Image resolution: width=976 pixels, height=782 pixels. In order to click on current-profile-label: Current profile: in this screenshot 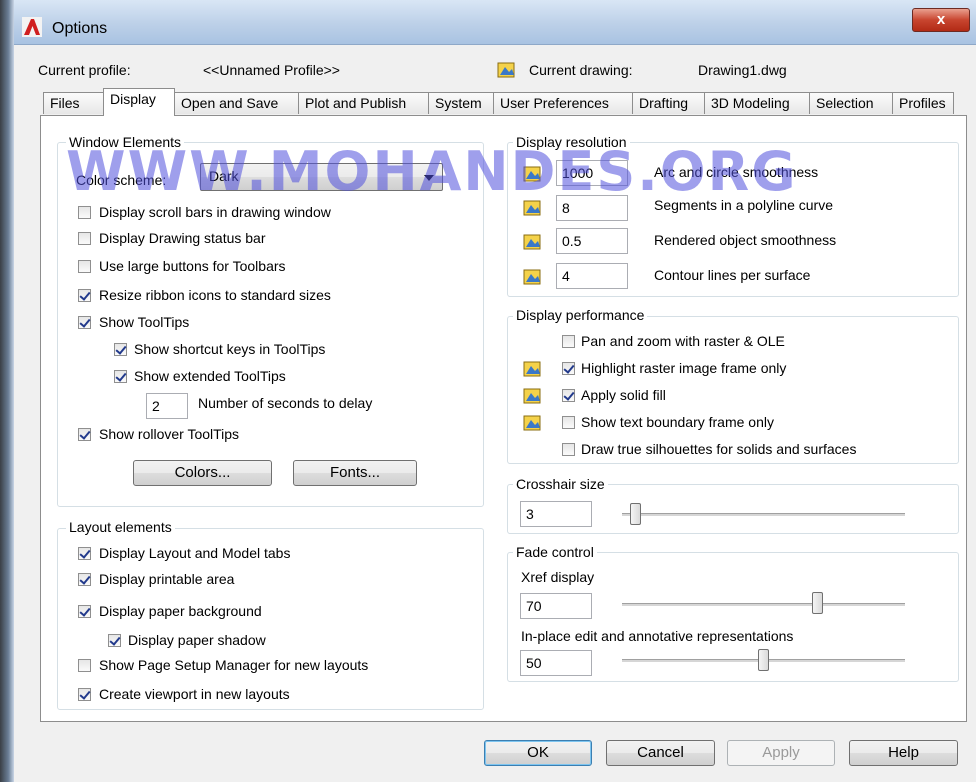, I will do `click(84, 70)`.